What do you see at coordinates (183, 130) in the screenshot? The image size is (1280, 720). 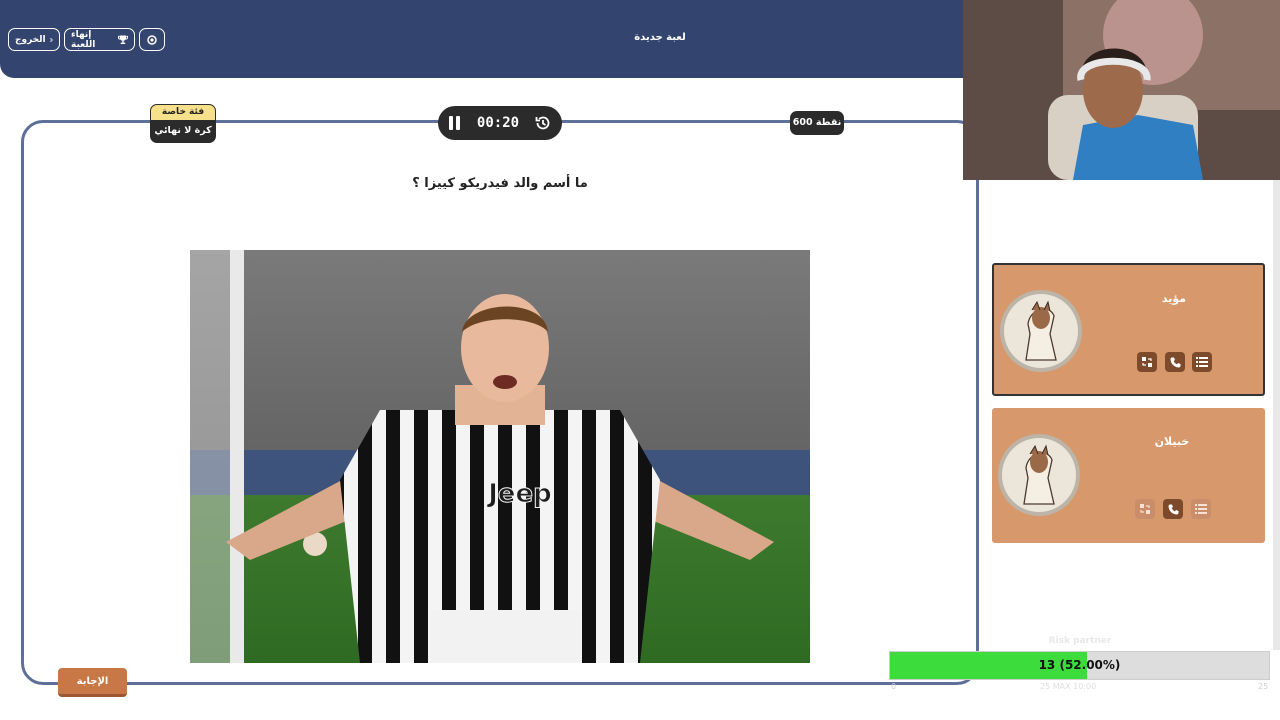 I see `category-name: كرة لا نهائي` at bounding box center [183, 130].